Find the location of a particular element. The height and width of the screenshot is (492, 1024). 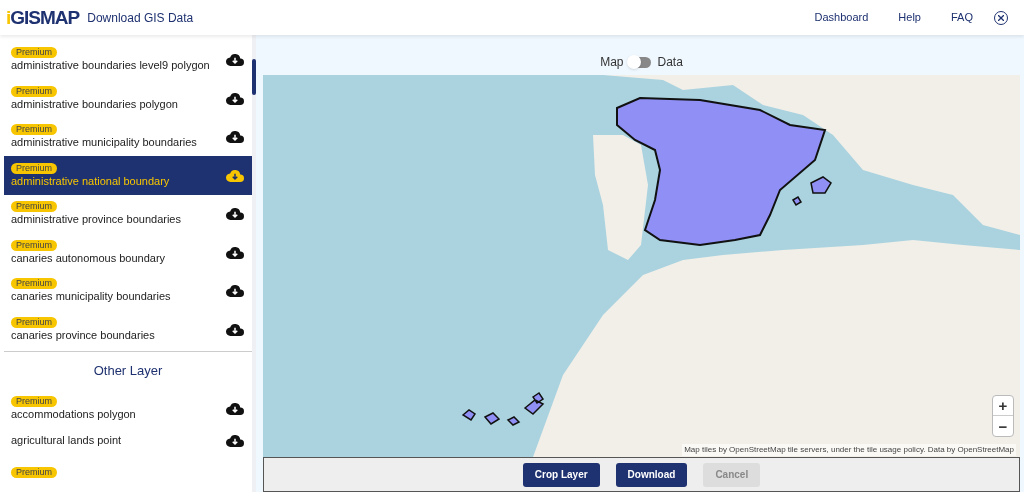

logo: iGISMAP is located at coordinates (43, 17).